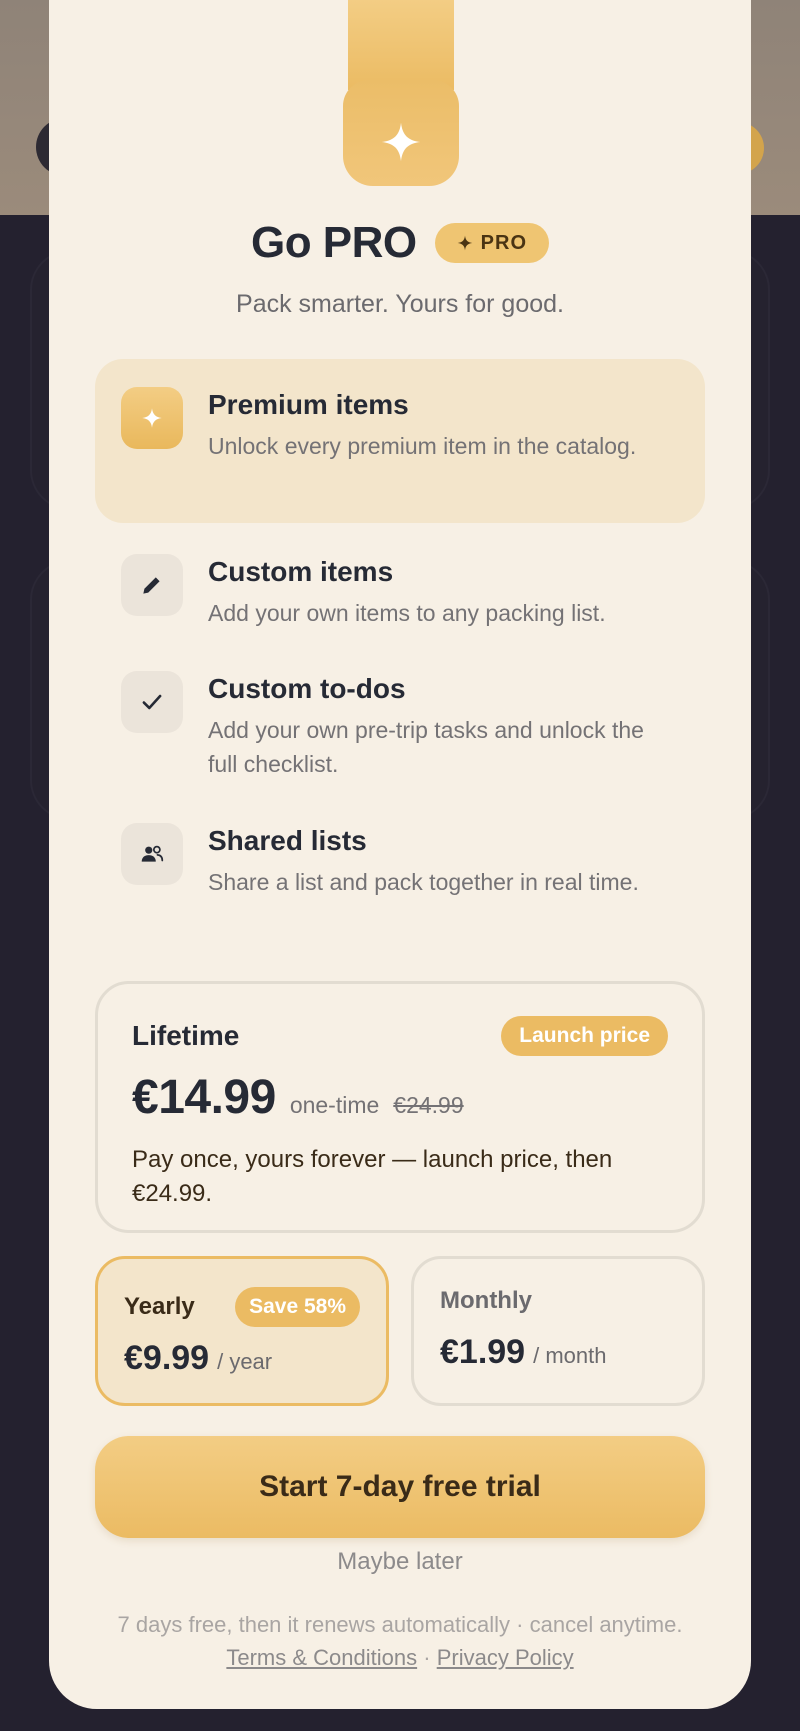  What do you see at coordinates (505, 1657) in the screenshot?
I see `privacy-link: Privacy Policy` at bounding box center [505, 1657].